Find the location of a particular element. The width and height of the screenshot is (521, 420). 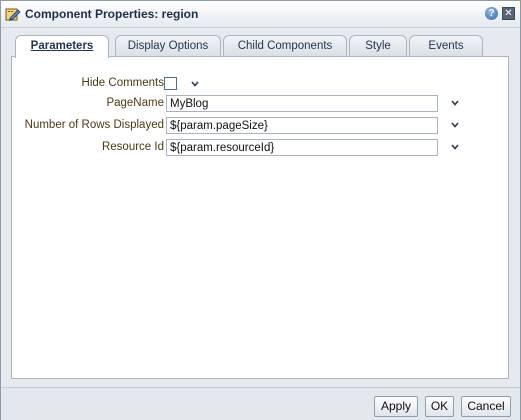

tab-events: Events is located at coordinates (446, 46).